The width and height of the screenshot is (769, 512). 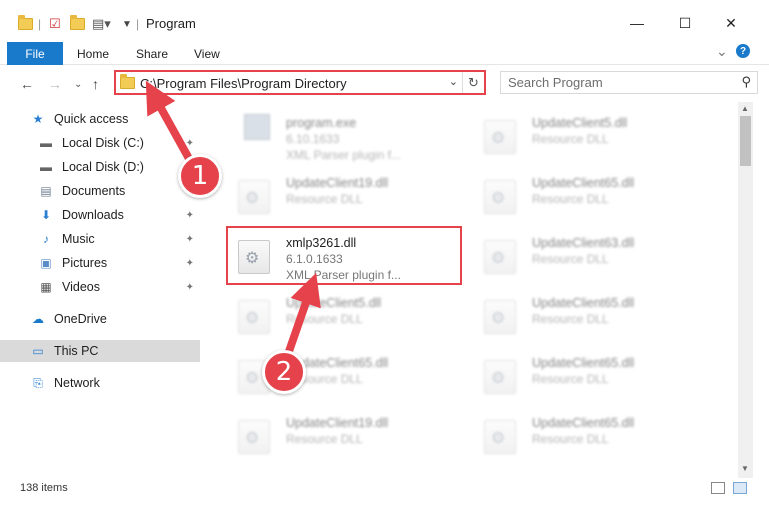 What do you see at coordinates (38, 382) in the screenshot?
I see `network-icon: ⎘` at bounding box center [38, 382].